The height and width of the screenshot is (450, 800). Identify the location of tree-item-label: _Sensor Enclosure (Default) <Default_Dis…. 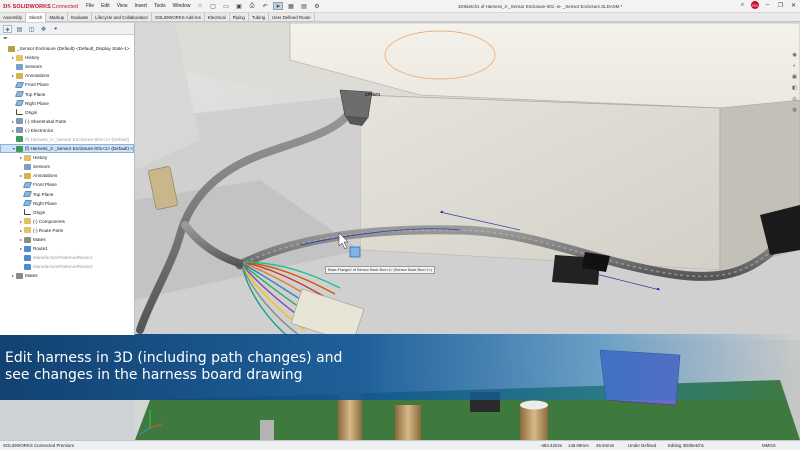
(73, 49).